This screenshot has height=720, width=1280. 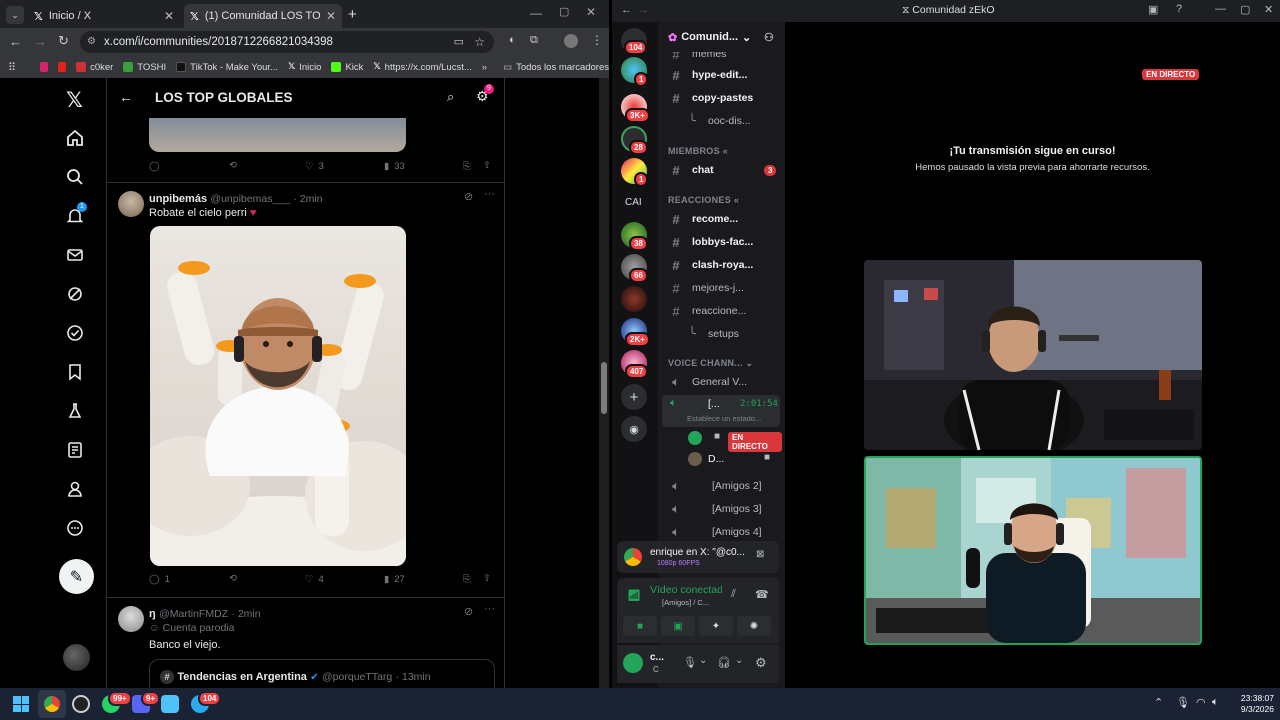 I want to click on category-reacciones: REACCIONES «, so click(x=703, y=200).